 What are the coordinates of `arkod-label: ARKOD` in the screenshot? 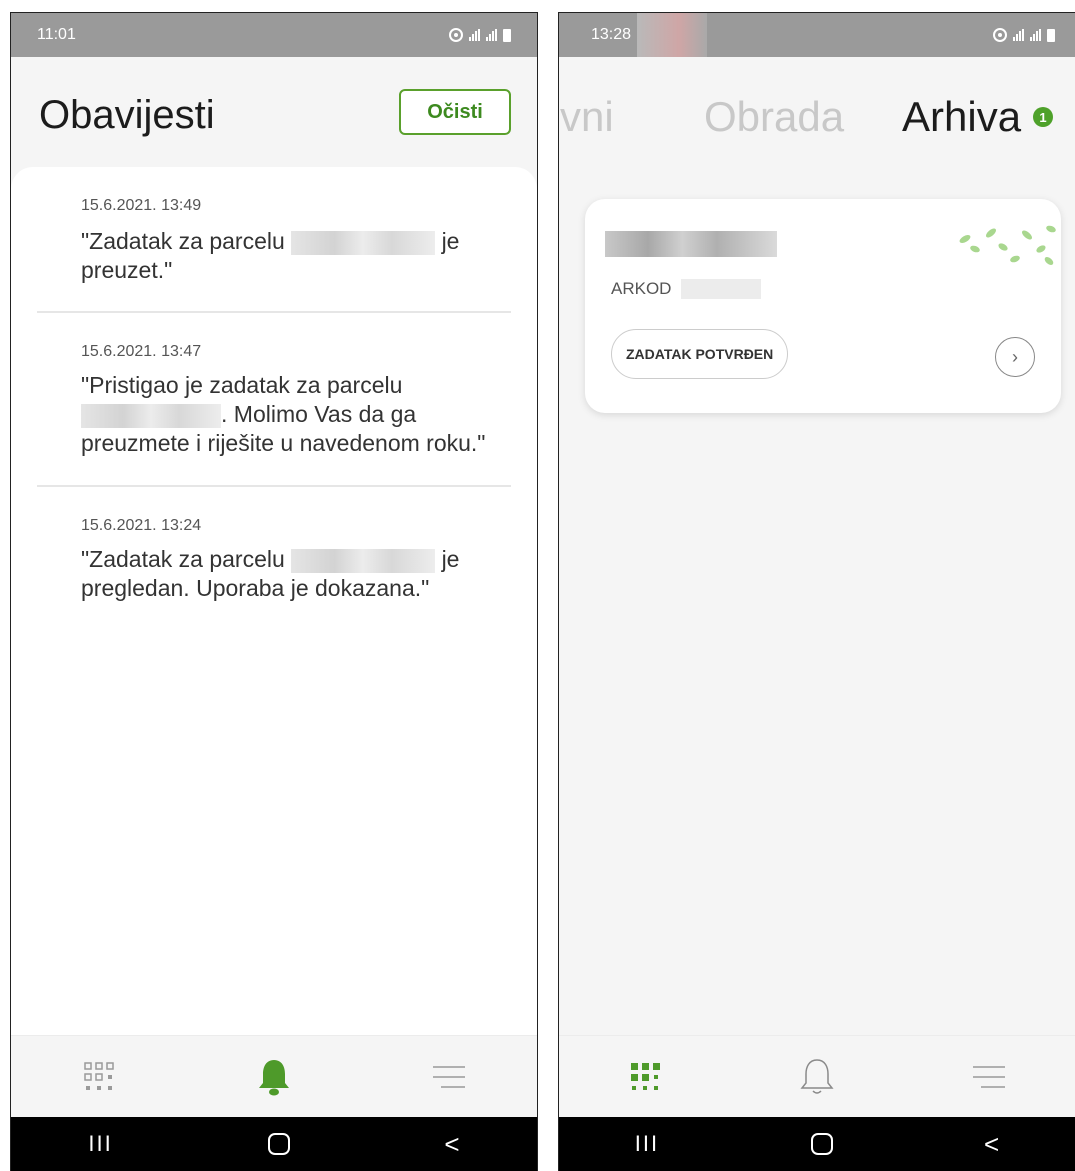 It's located at (641, 288).